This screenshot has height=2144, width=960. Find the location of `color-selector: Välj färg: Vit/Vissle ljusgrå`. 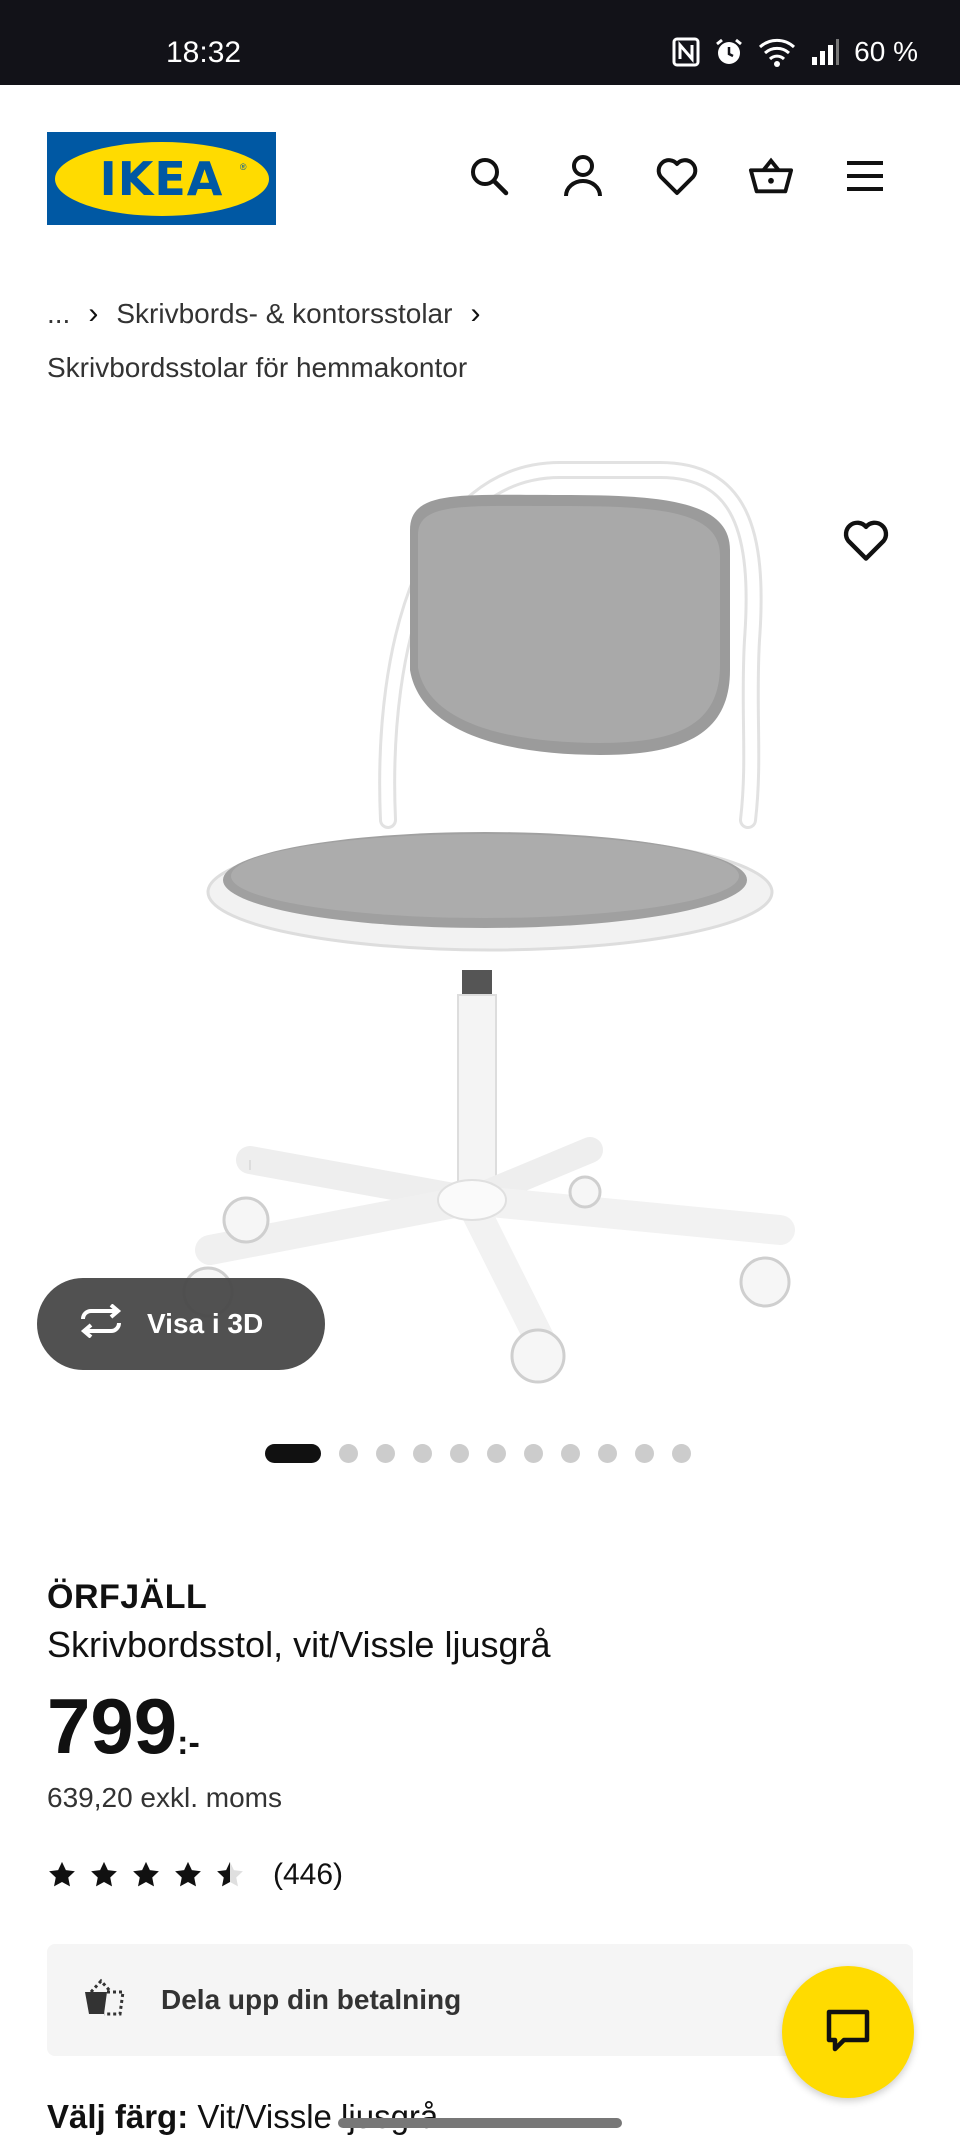

color-selector: Välj färg: Vit/Vissle ljusgrå is located at coordinates (242, 2117).